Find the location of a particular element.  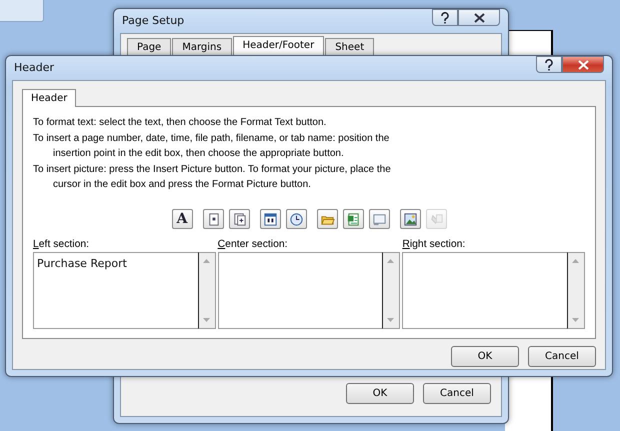

pages-icon is located at coordinates (239, 219).